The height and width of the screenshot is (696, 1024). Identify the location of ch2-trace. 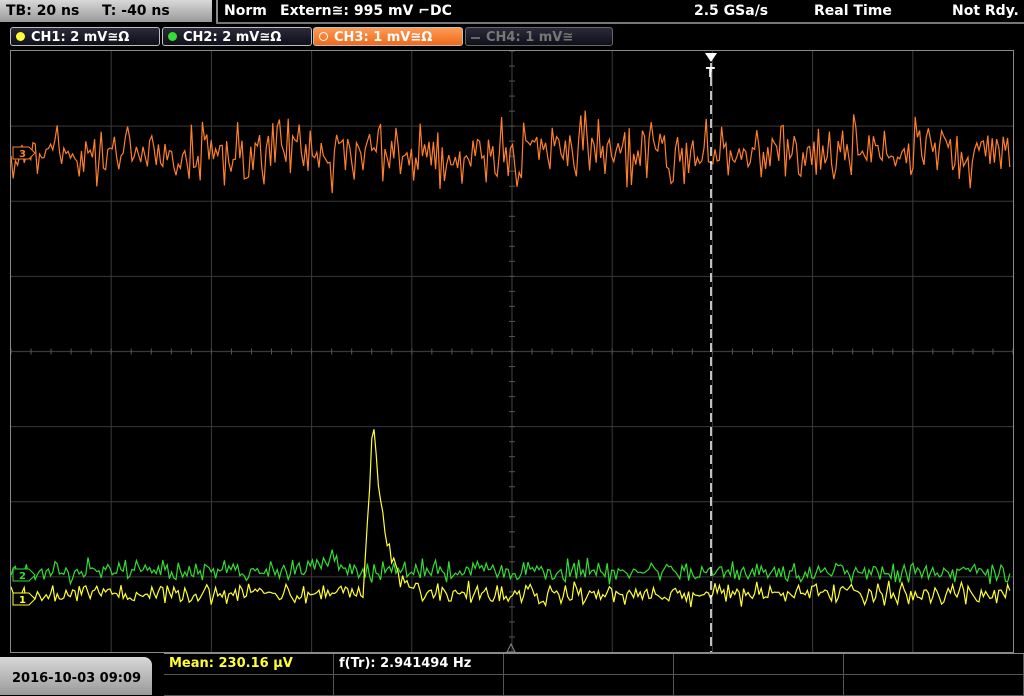
(510, 567).